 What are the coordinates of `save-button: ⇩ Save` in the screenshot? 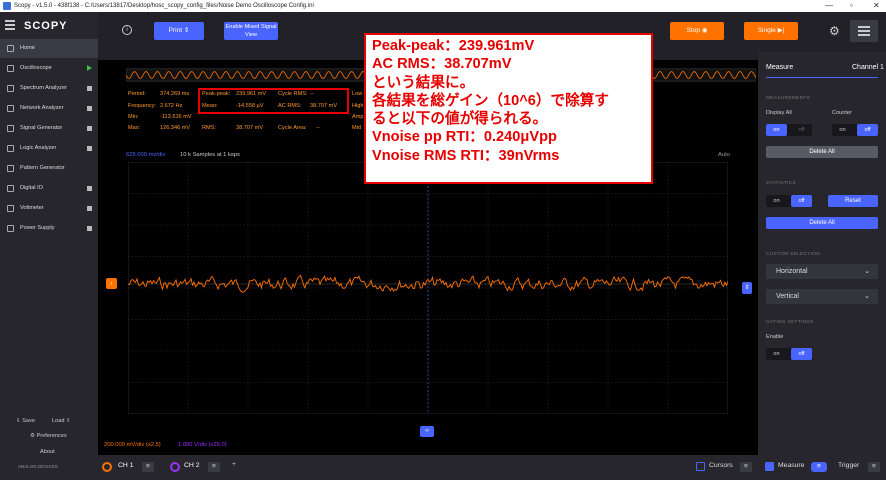 It's located at (25, 421).